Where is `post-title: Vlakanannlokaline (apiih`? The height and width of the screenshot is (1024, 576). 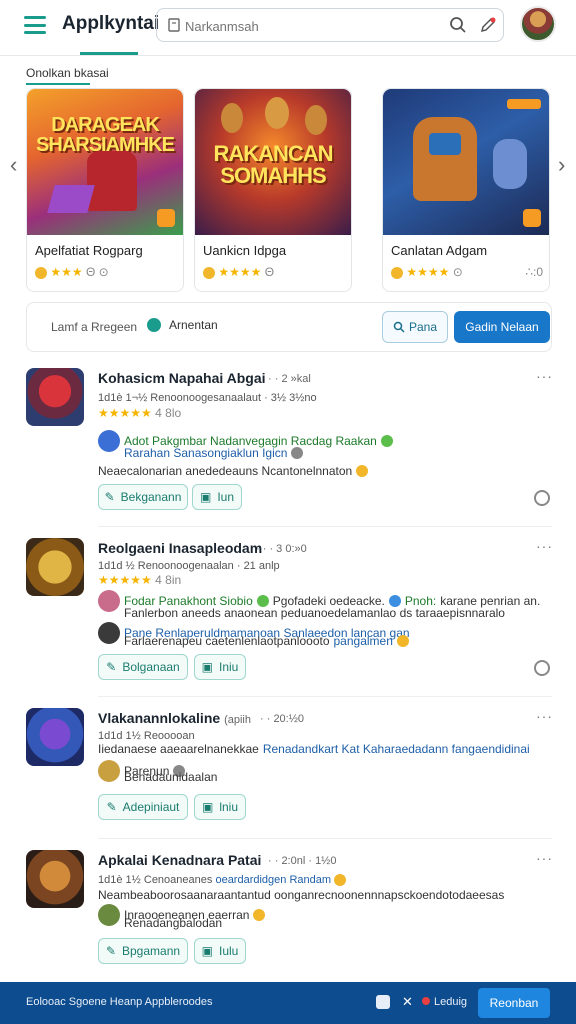
post-title: Vlakanannlokaline (apiih is located at coordinates (174, 718).